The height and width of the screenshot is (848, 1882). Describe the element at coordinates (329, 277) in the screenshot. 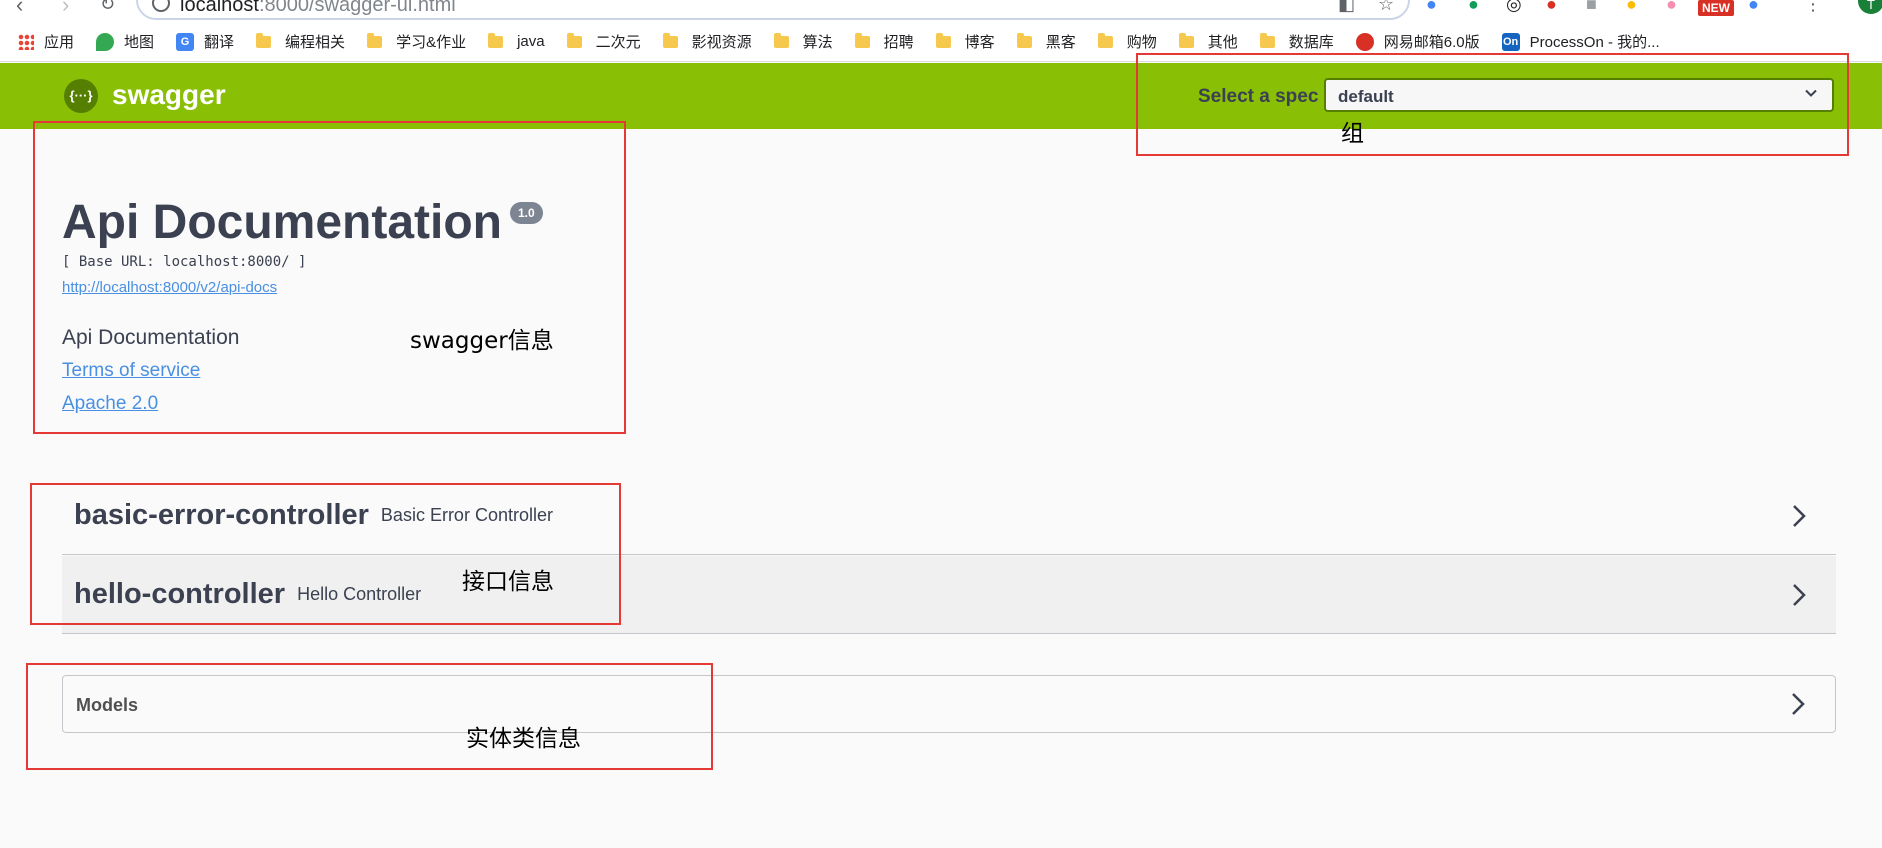

I see `annotation-box-swagger-info` at that location.